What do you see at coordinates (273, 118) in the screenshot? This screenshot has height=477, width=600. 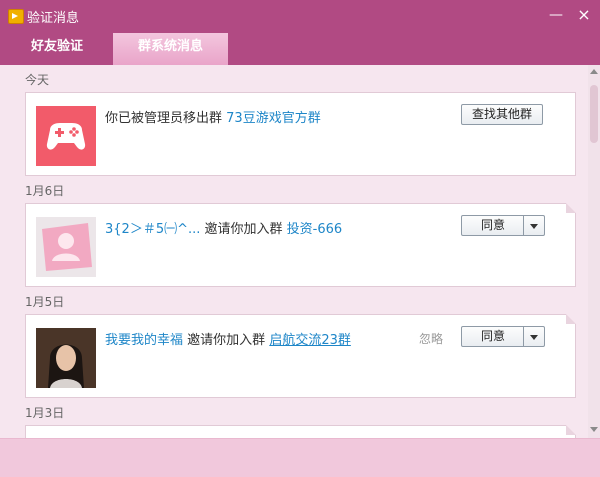 I see `group-link: 73豆游戏官方群` at bounding box center [273, 118].